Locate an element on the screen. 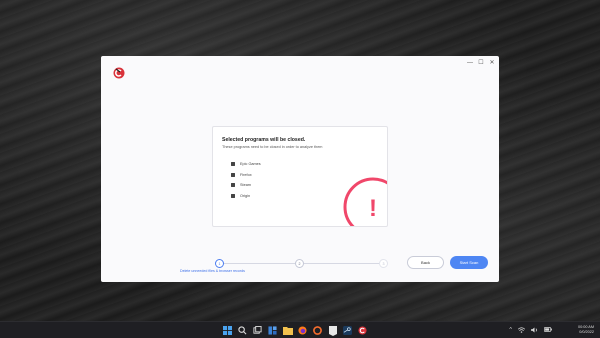  warning-icon: ! is located at coordinates (365, 201).